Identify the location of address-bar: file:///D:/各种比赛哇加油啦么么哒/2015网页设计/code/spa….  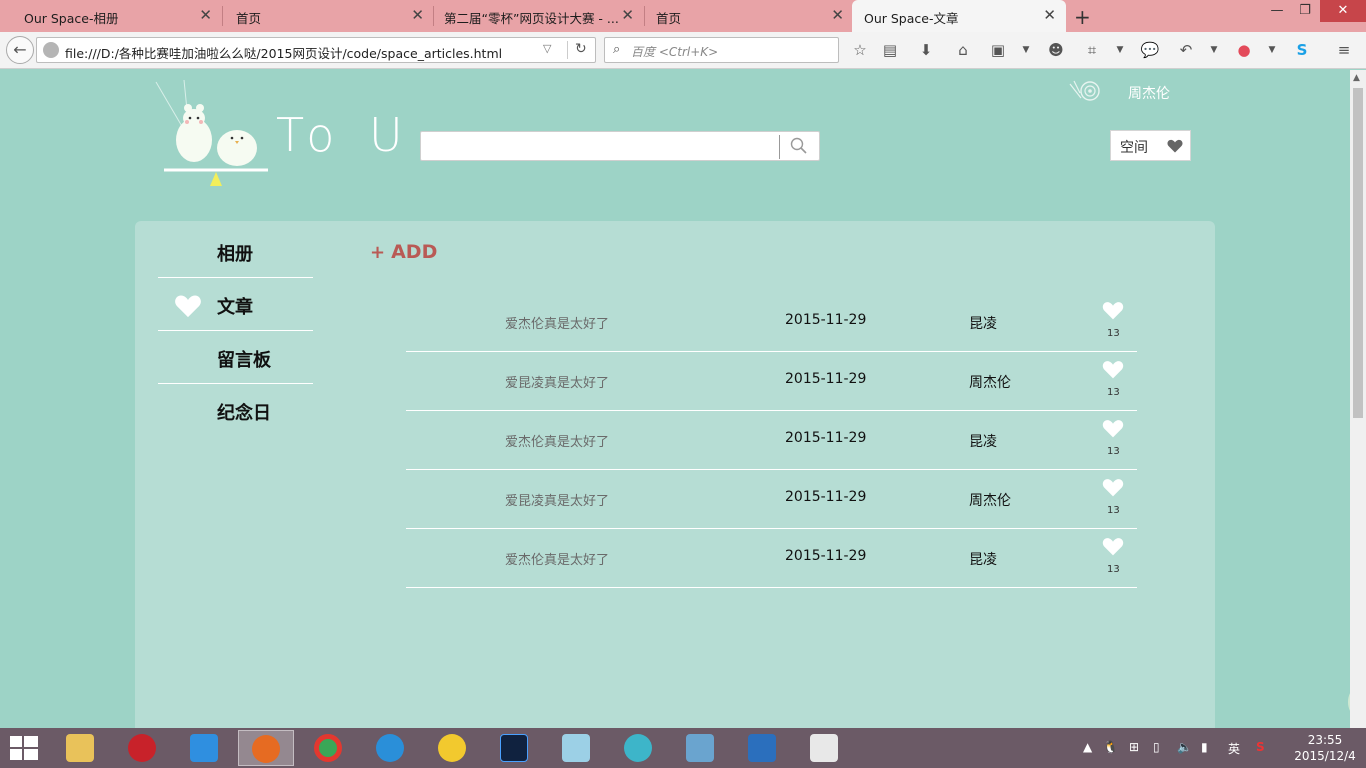
(316, 50).